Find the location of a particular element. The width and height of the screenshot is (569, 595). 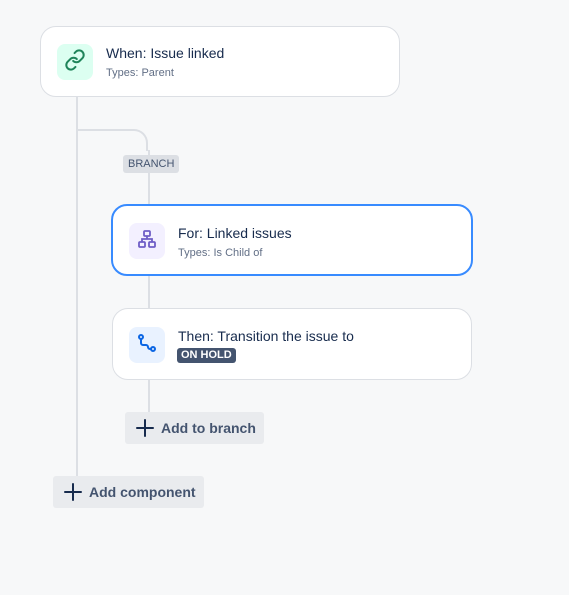

trigger-title: When: Issue linked is located at coordinates (165, 53).